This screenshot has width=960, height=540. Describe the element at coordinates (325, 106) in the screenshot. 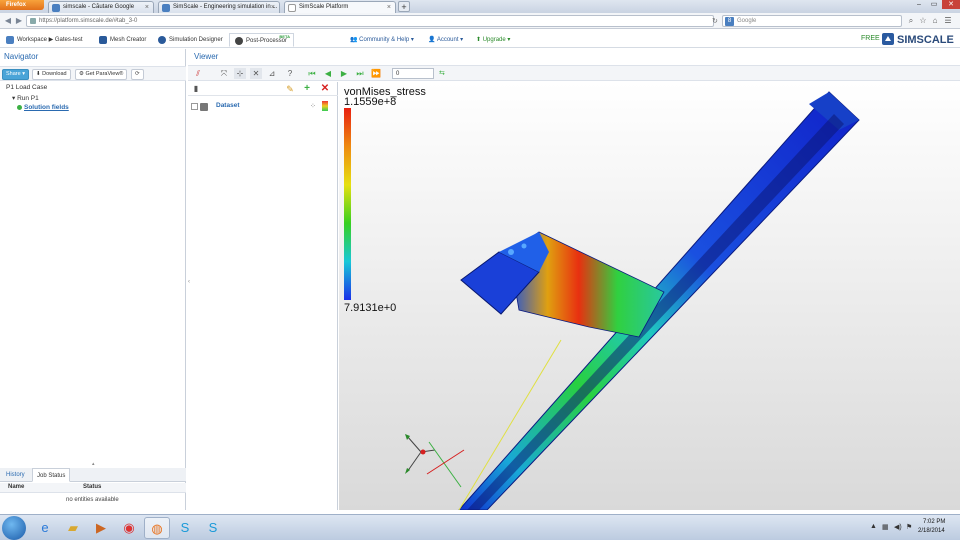

I see `colormap-icon` at that location.